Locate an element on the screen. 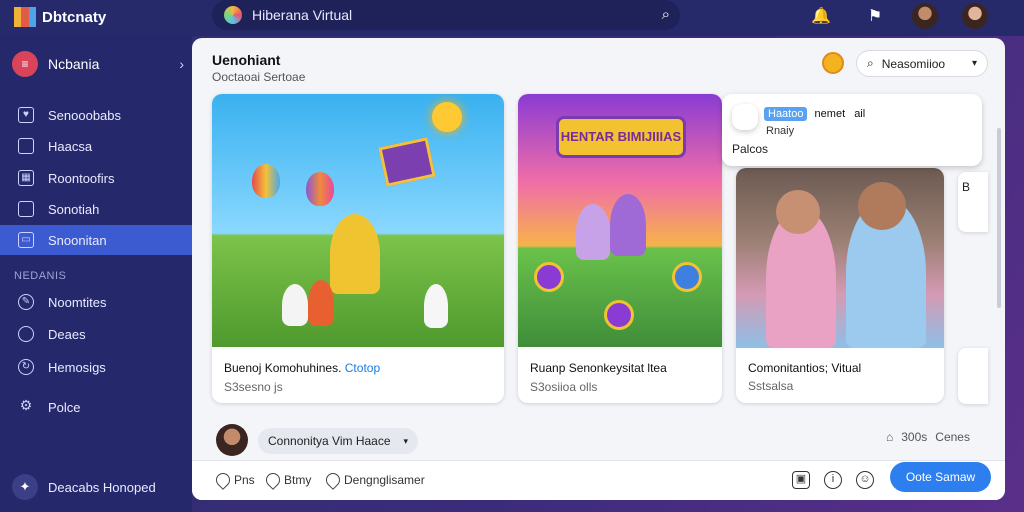 The image size is (1024, 512). action-label: Dengnglisamer is located at coordinates (384, 480).